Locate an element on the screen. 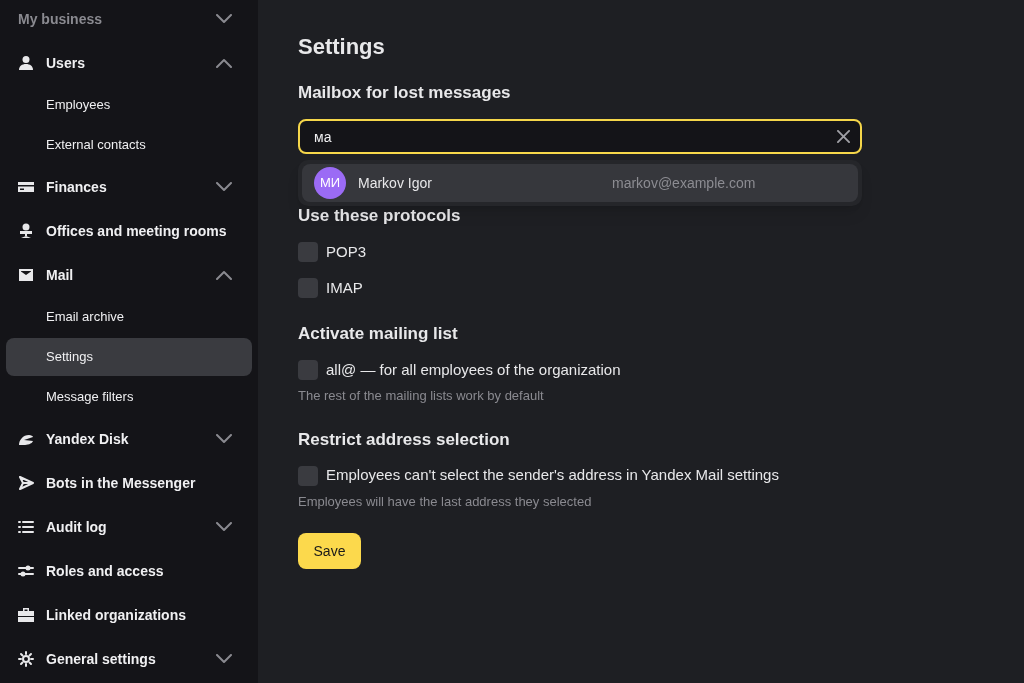 The height and width of the screenshot is (683, 1024). office-chair-icon is located at coordinates (26, 231).